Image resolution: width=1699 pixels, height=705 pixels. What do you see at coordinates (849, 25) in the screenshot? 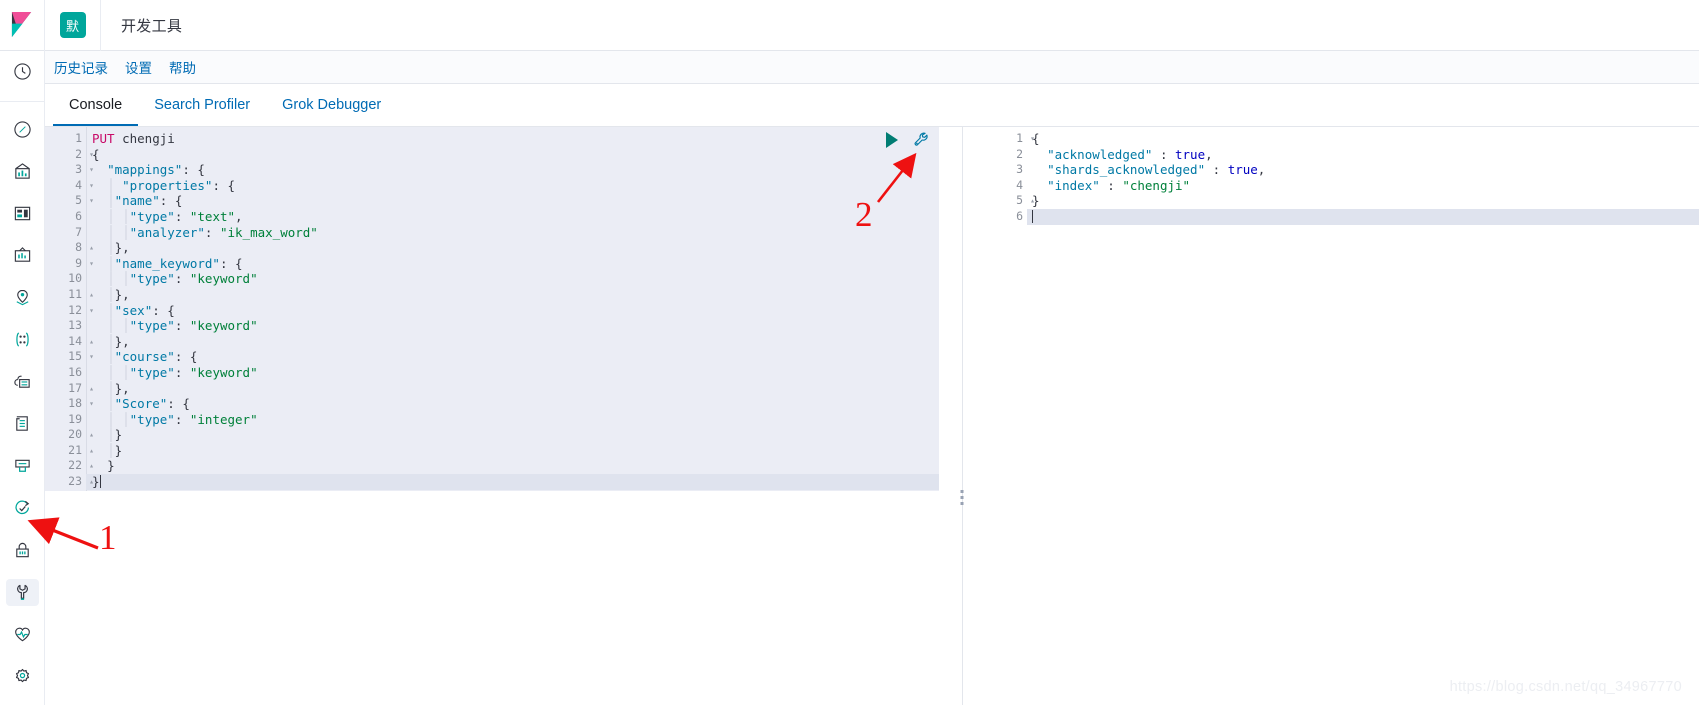
I see `top-header: 默 开发工具` at bounding box center [849, 25].